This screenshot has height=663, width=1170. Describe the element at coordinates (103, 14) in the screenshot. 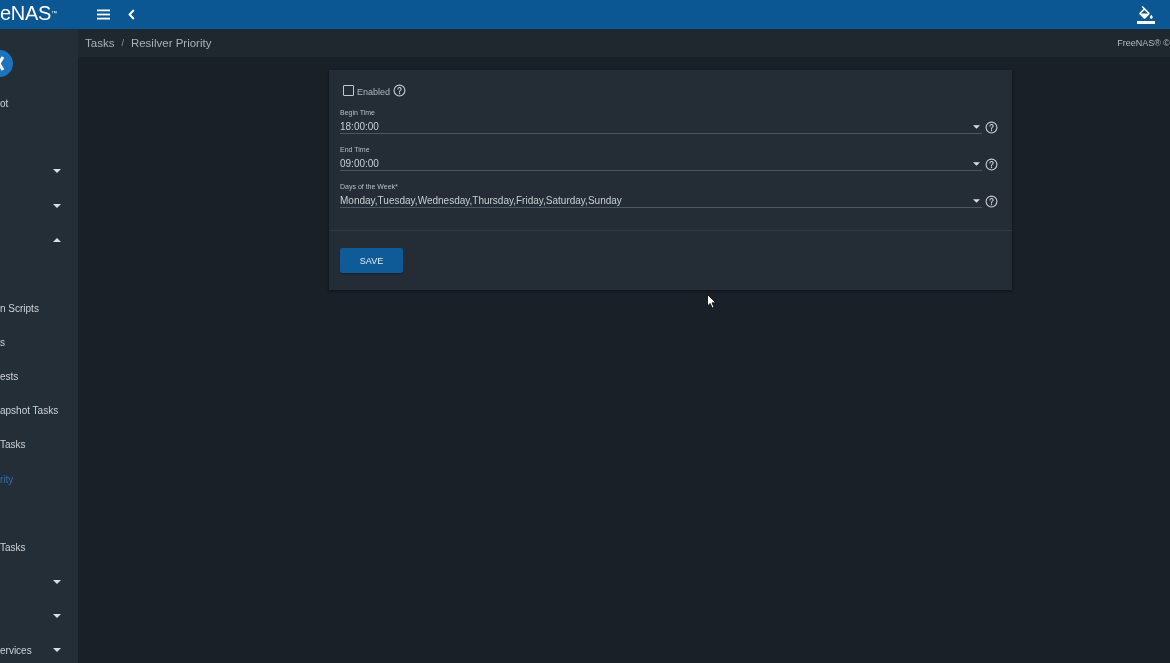

I see `menu-icon` at that location.